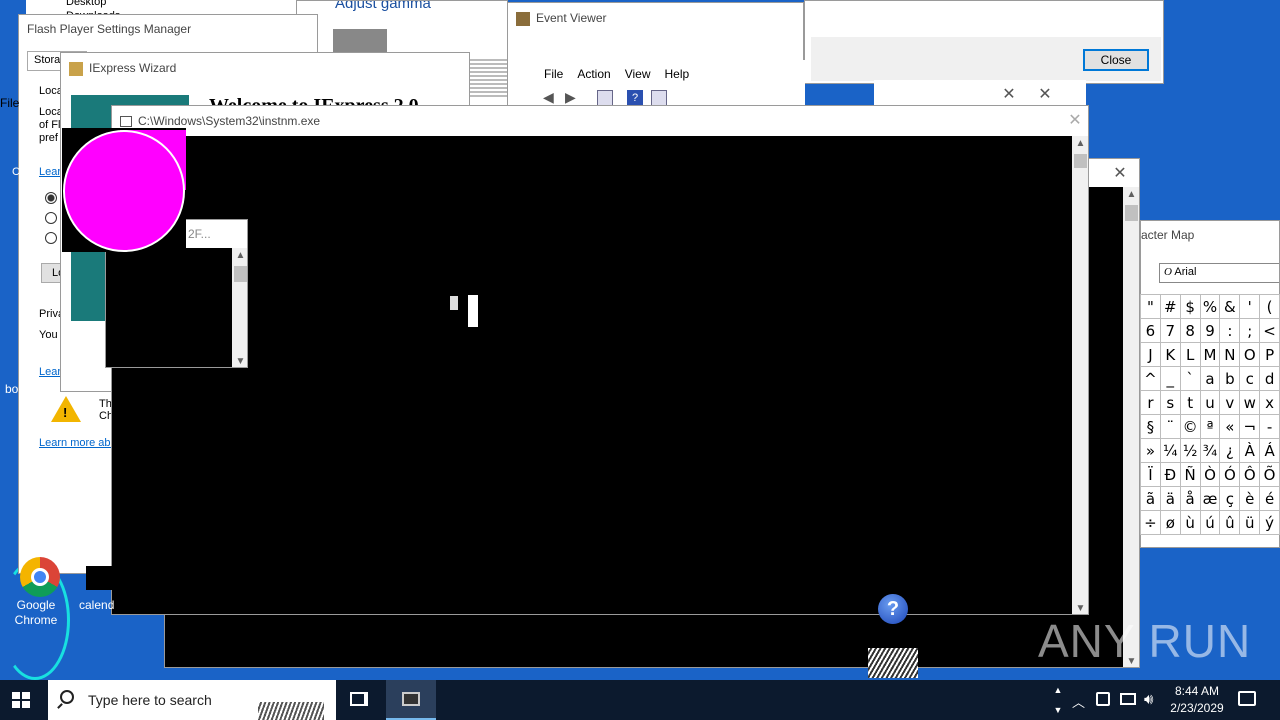 The image size is (1280, 720). Describe the element at coordinates (1250, 306) in the screenshot. I see `char-cell: '` at that location.